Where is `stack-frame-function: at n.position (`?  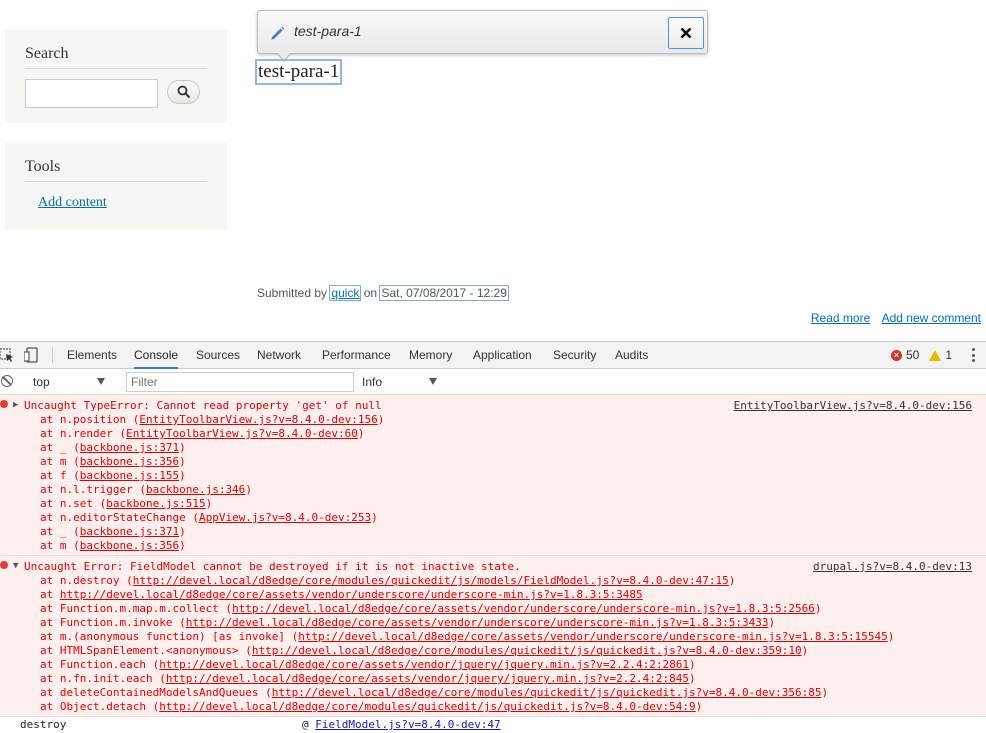
stack-frame-function: at n.position ( is located at coordinates (90, 419).